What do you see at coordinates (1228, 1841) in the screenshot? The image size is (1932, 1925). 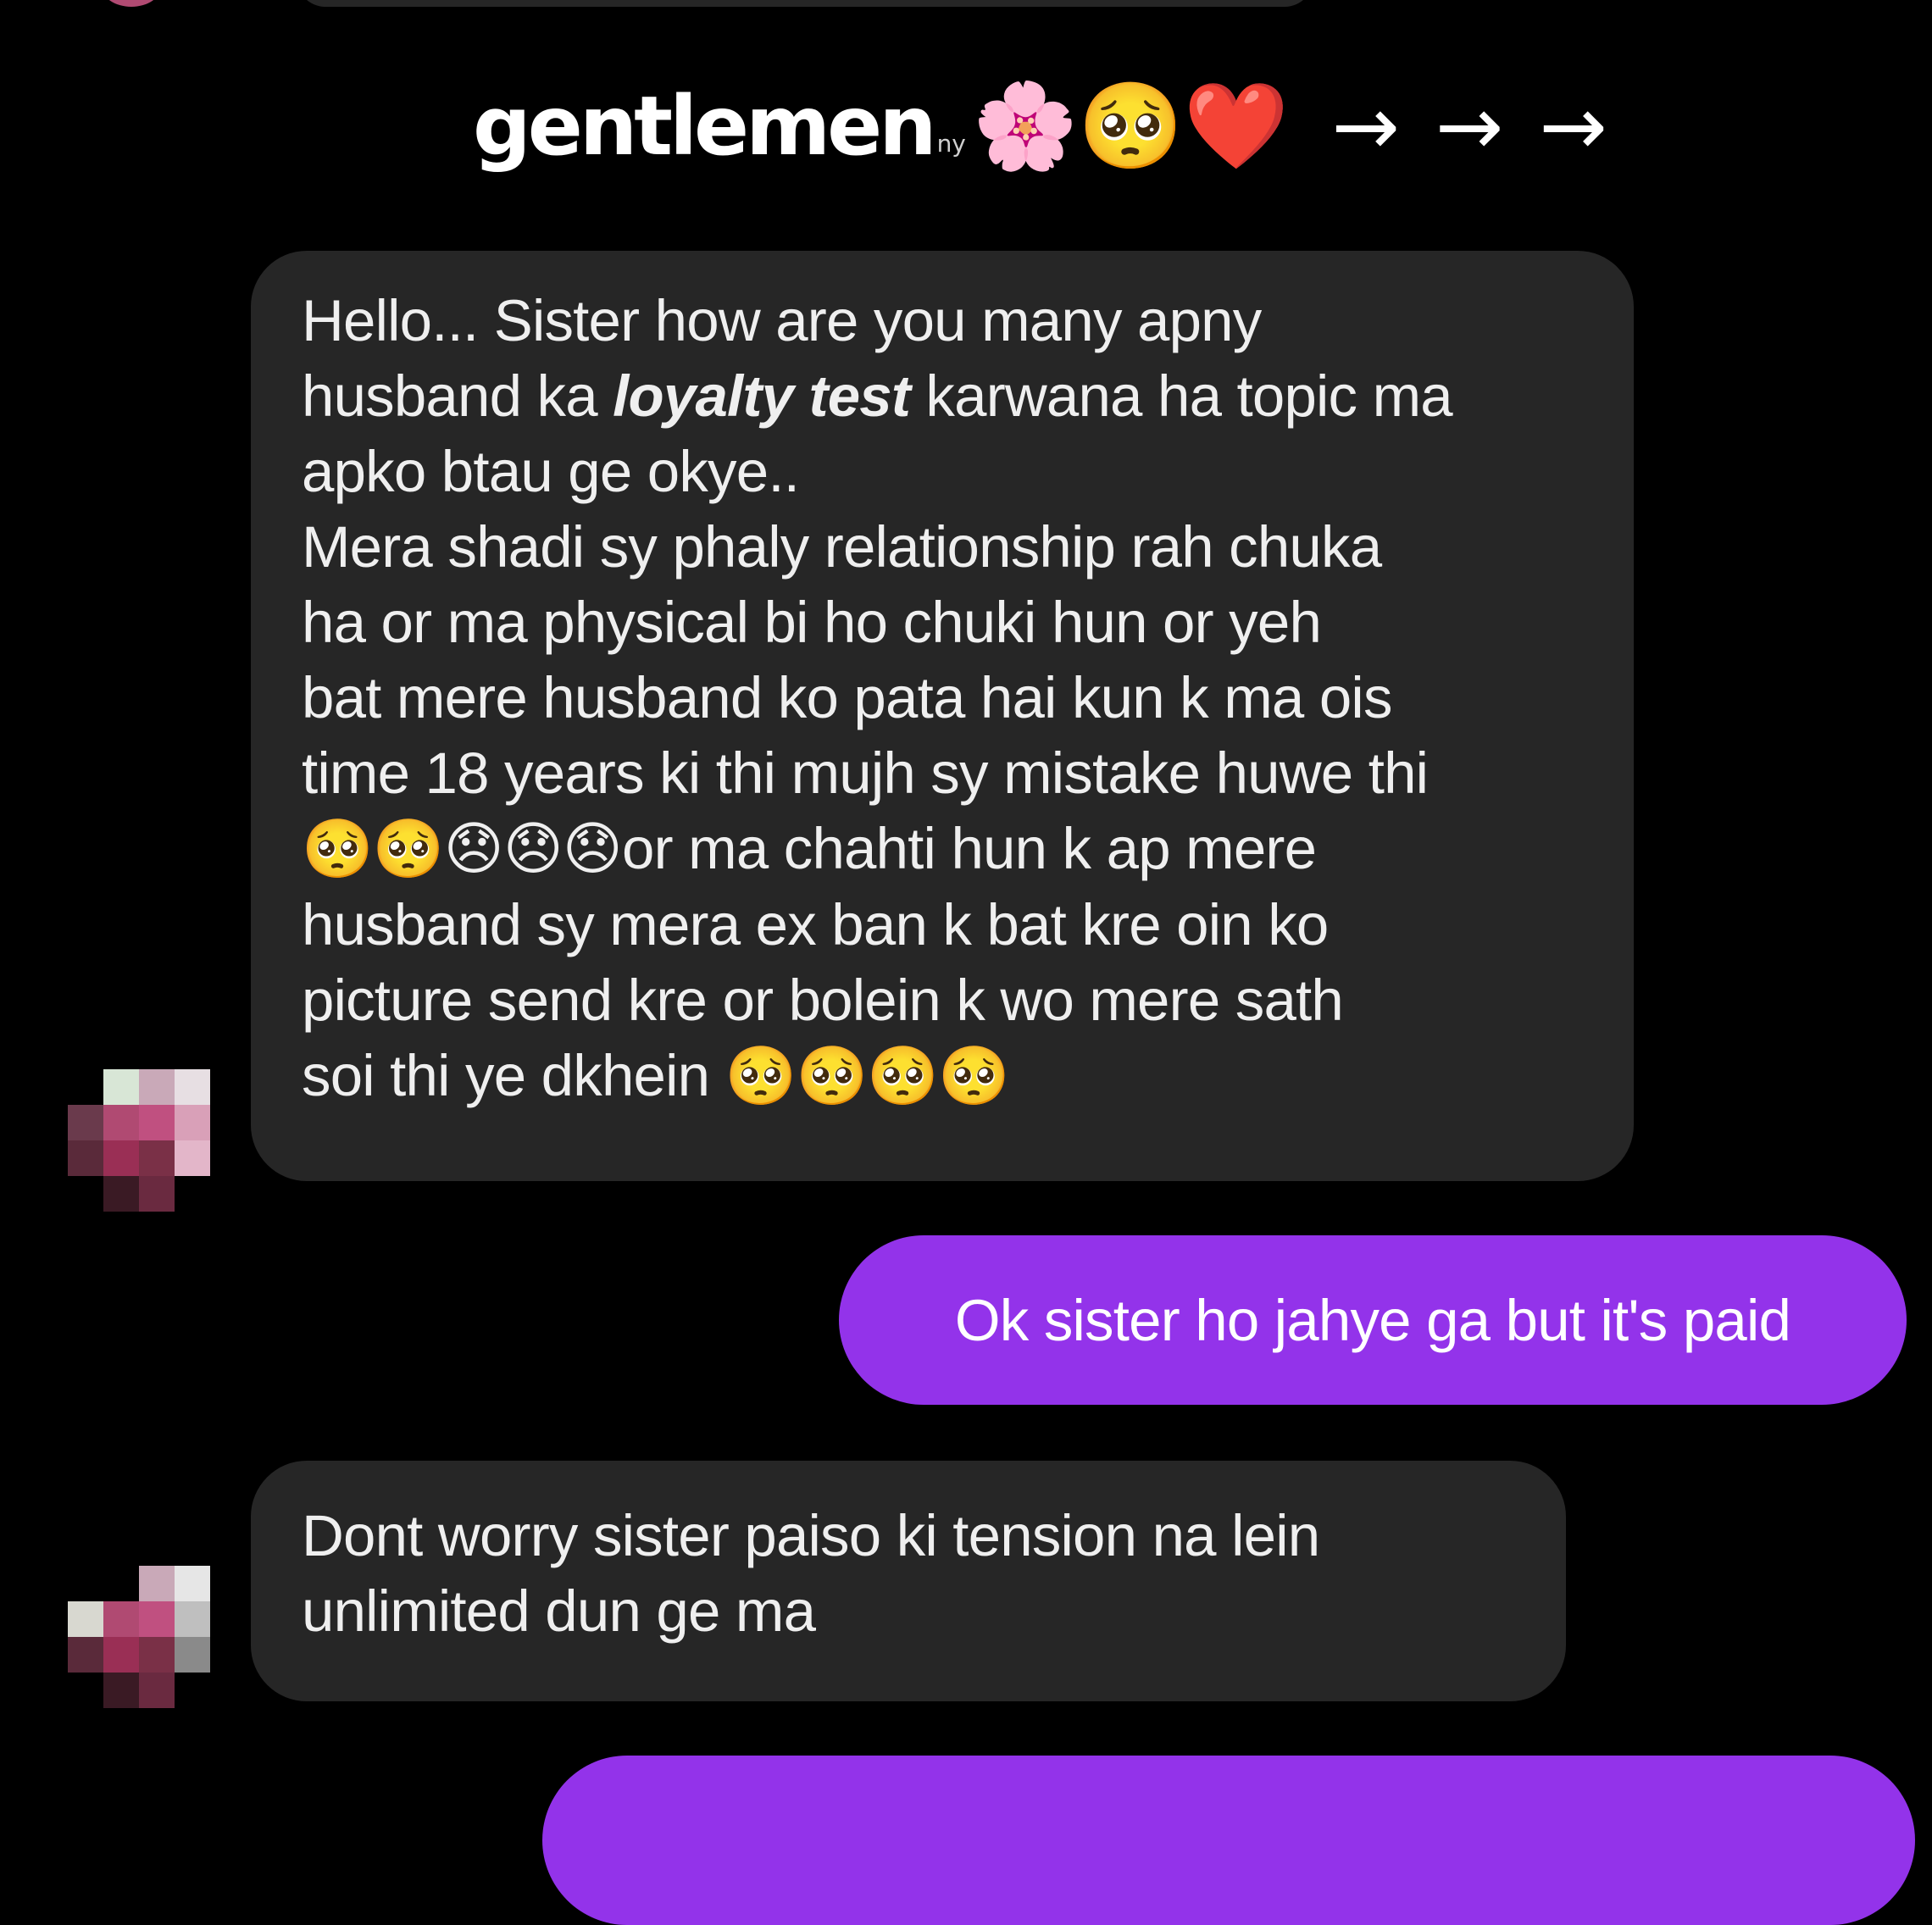 I see `outgoing-message-bubble-partial` at bounding box center [1228, 1841].